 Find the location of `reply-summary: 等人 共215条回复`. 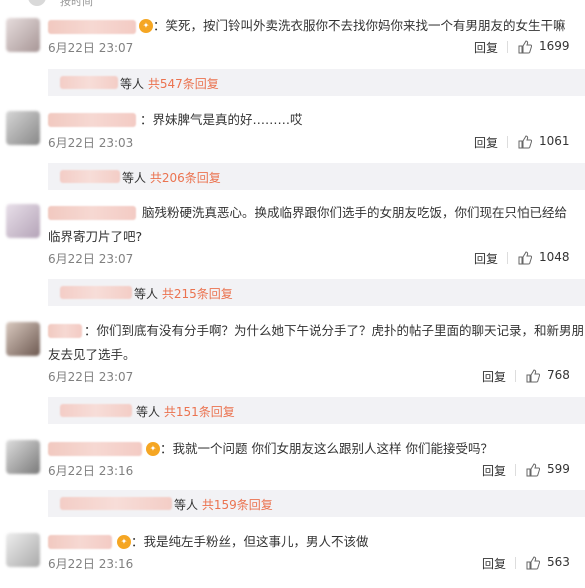

reply-summary: 等人 共215条回复 is located at coordinates (316, 292).